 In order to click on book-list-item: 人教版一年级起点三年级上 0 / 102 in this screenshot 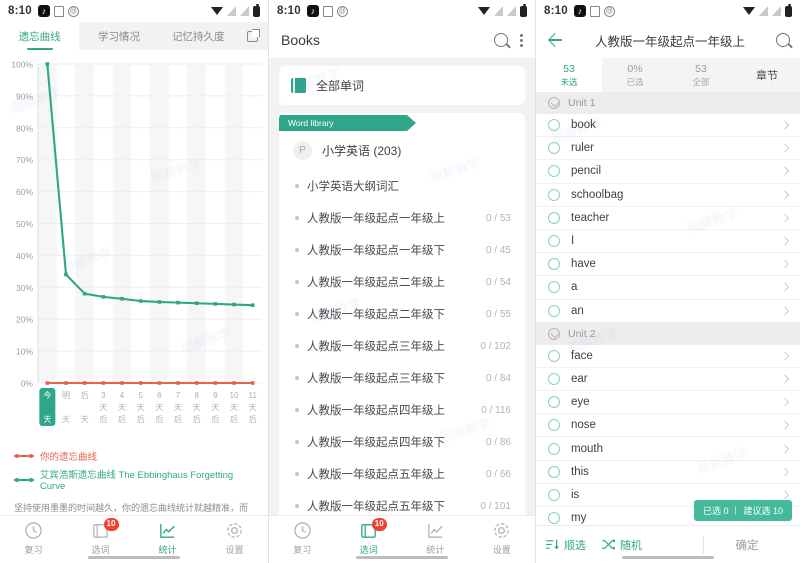, I will do `click(402, 346)`.